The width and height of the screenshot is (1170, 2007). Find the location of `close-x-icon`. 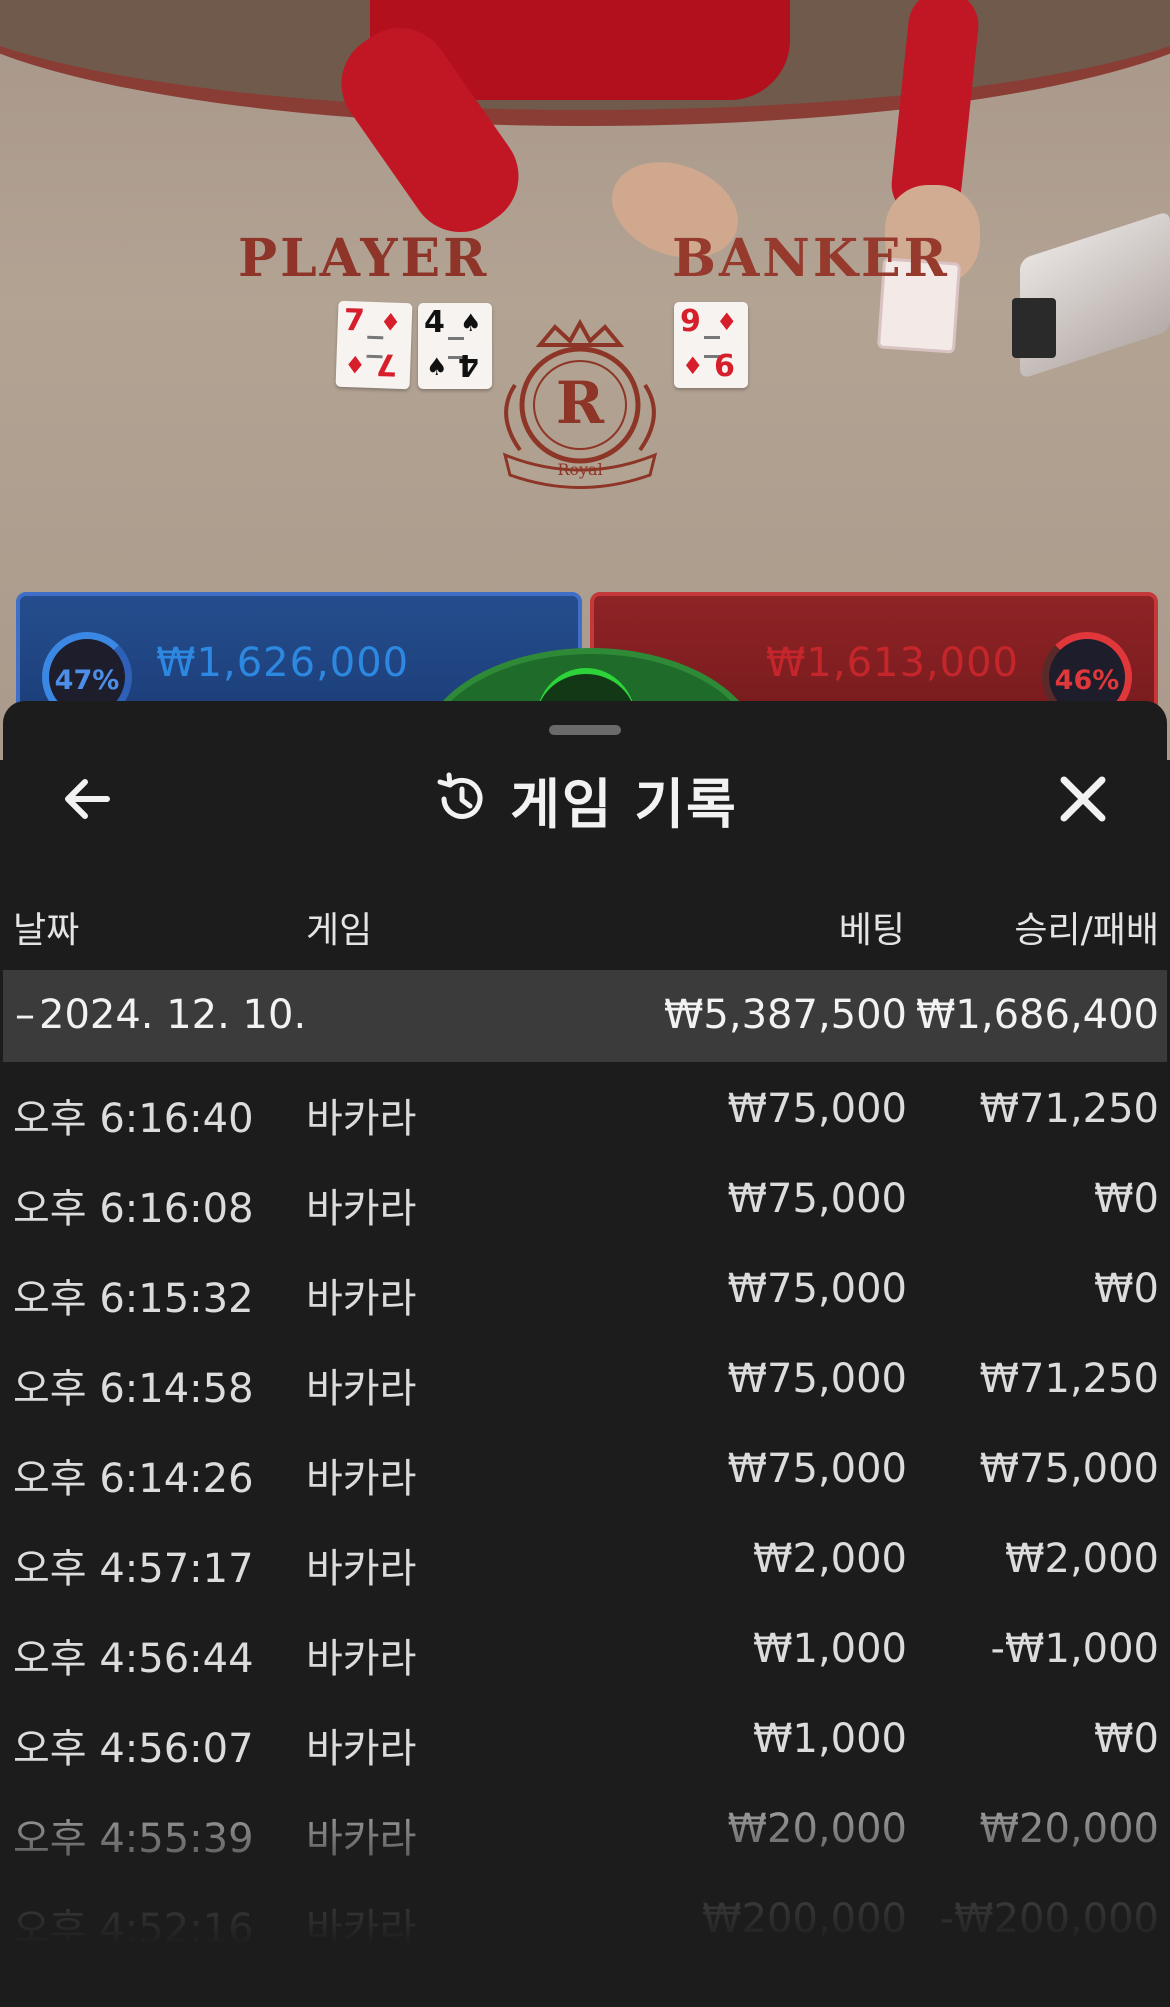

close-x-icon is located at coordinates (1083, 799).